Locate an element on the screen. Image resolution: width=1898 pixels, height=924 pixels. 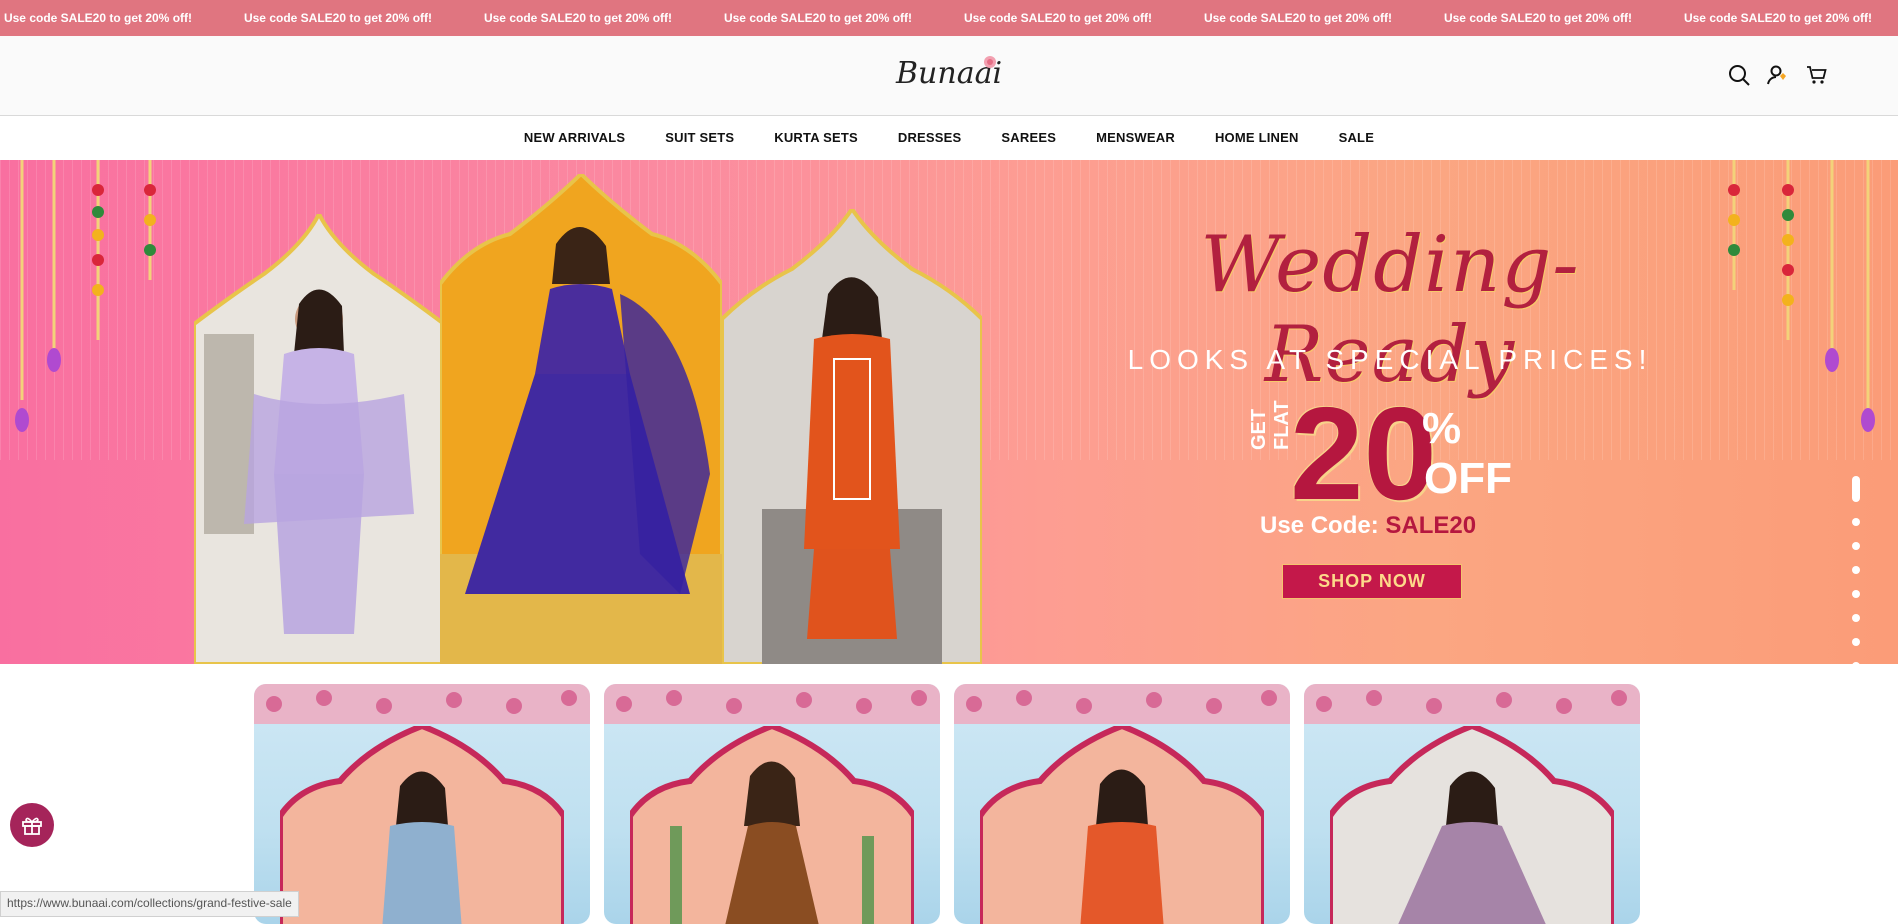
model-image-brown-dress is located at coordinates (772, 825).